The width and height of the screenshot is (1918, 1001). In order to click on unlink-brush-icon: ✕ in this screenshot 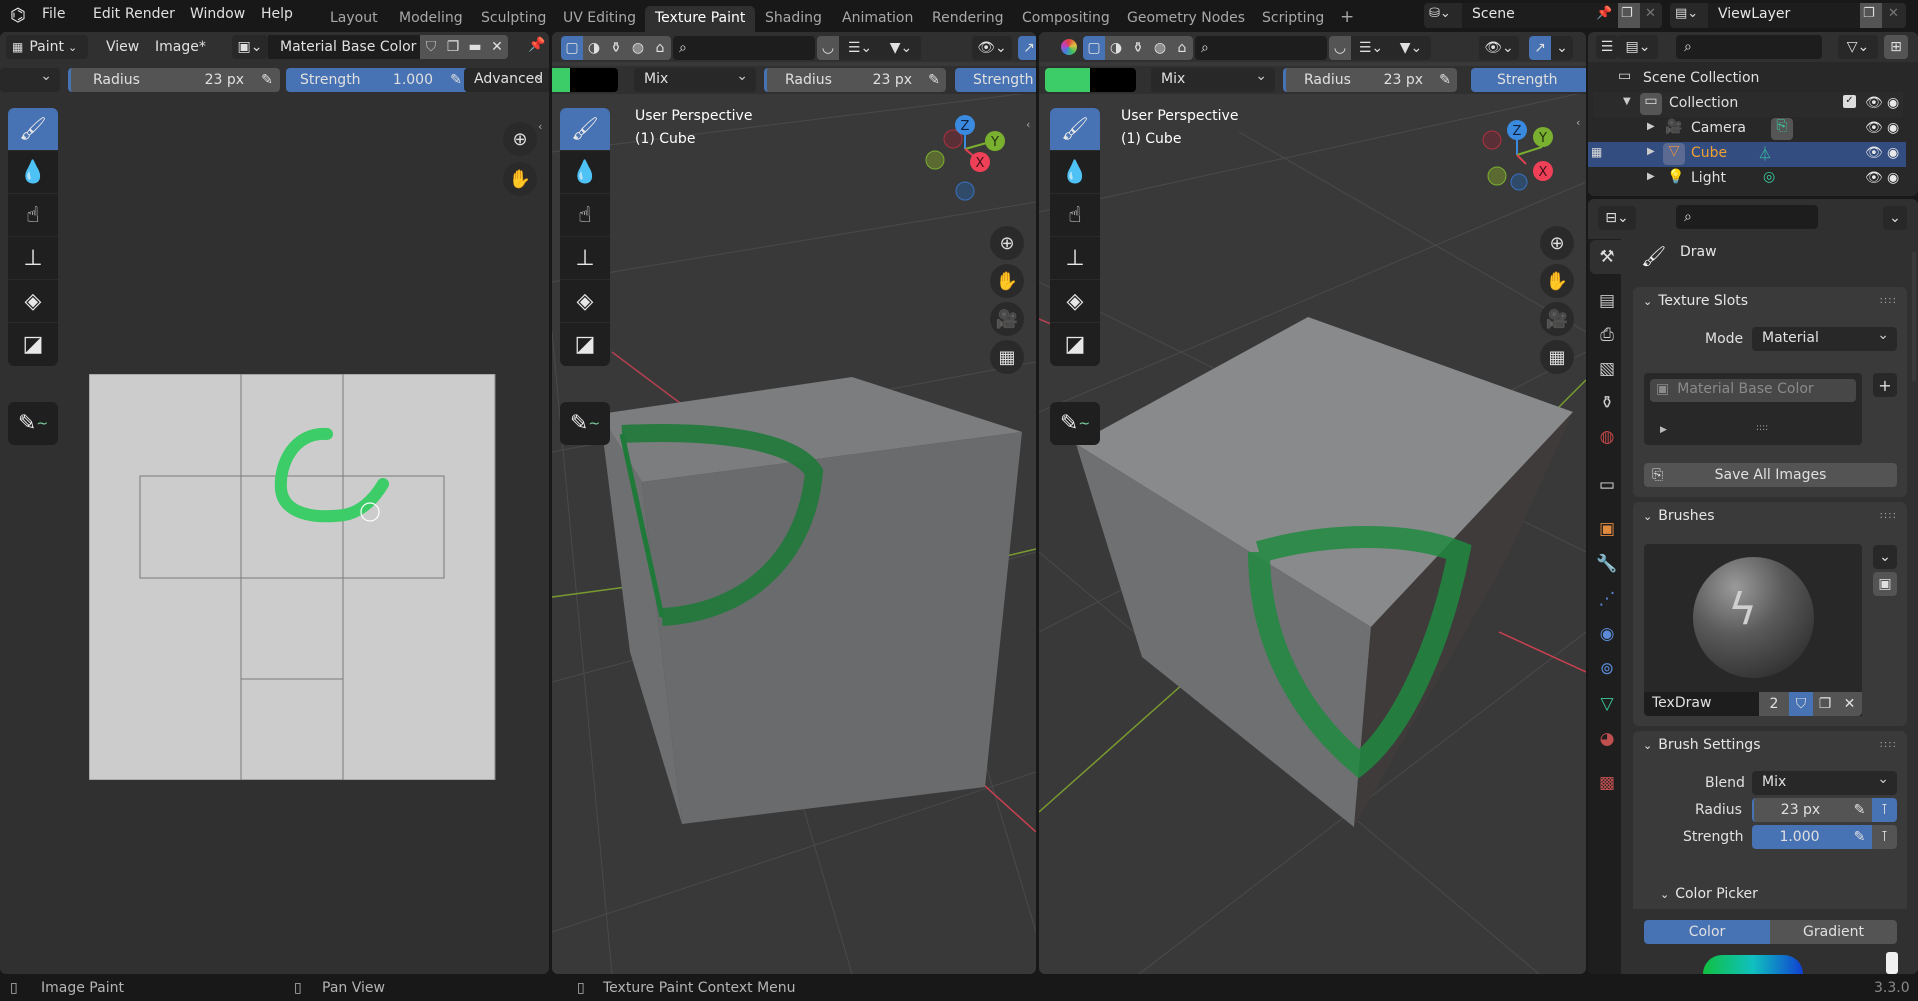, I will do `click(1849, 704)`.